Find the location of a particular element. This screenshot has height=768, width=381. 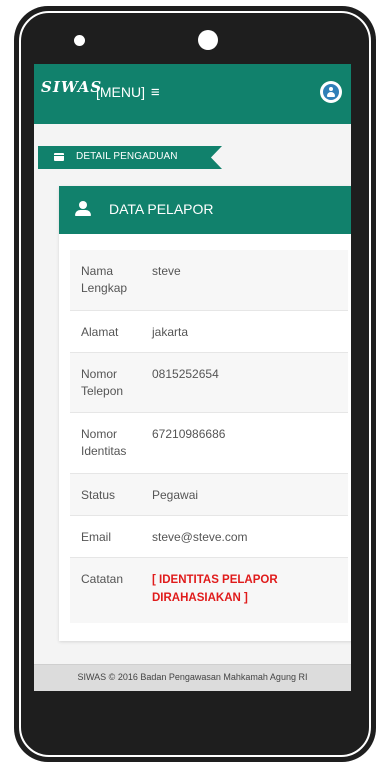

section-breadcrumb: DETAIL PENGADUAN is located at coordinates (130, 157).